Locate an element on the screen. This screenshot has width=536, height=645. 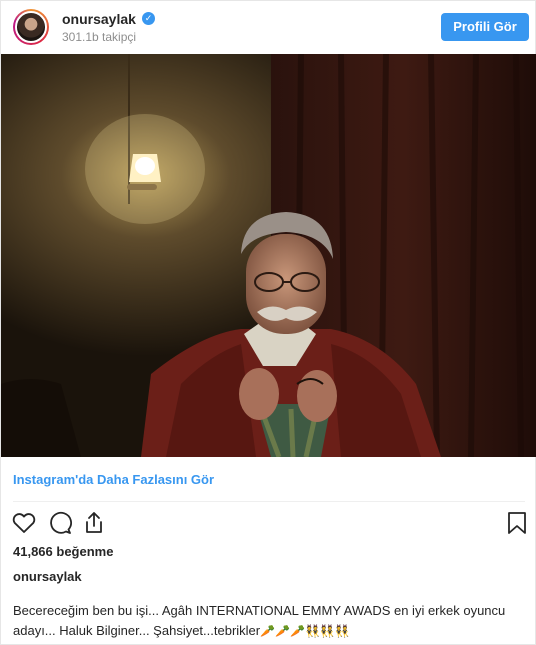
avatar-ring is located at coordinates (31, 27).